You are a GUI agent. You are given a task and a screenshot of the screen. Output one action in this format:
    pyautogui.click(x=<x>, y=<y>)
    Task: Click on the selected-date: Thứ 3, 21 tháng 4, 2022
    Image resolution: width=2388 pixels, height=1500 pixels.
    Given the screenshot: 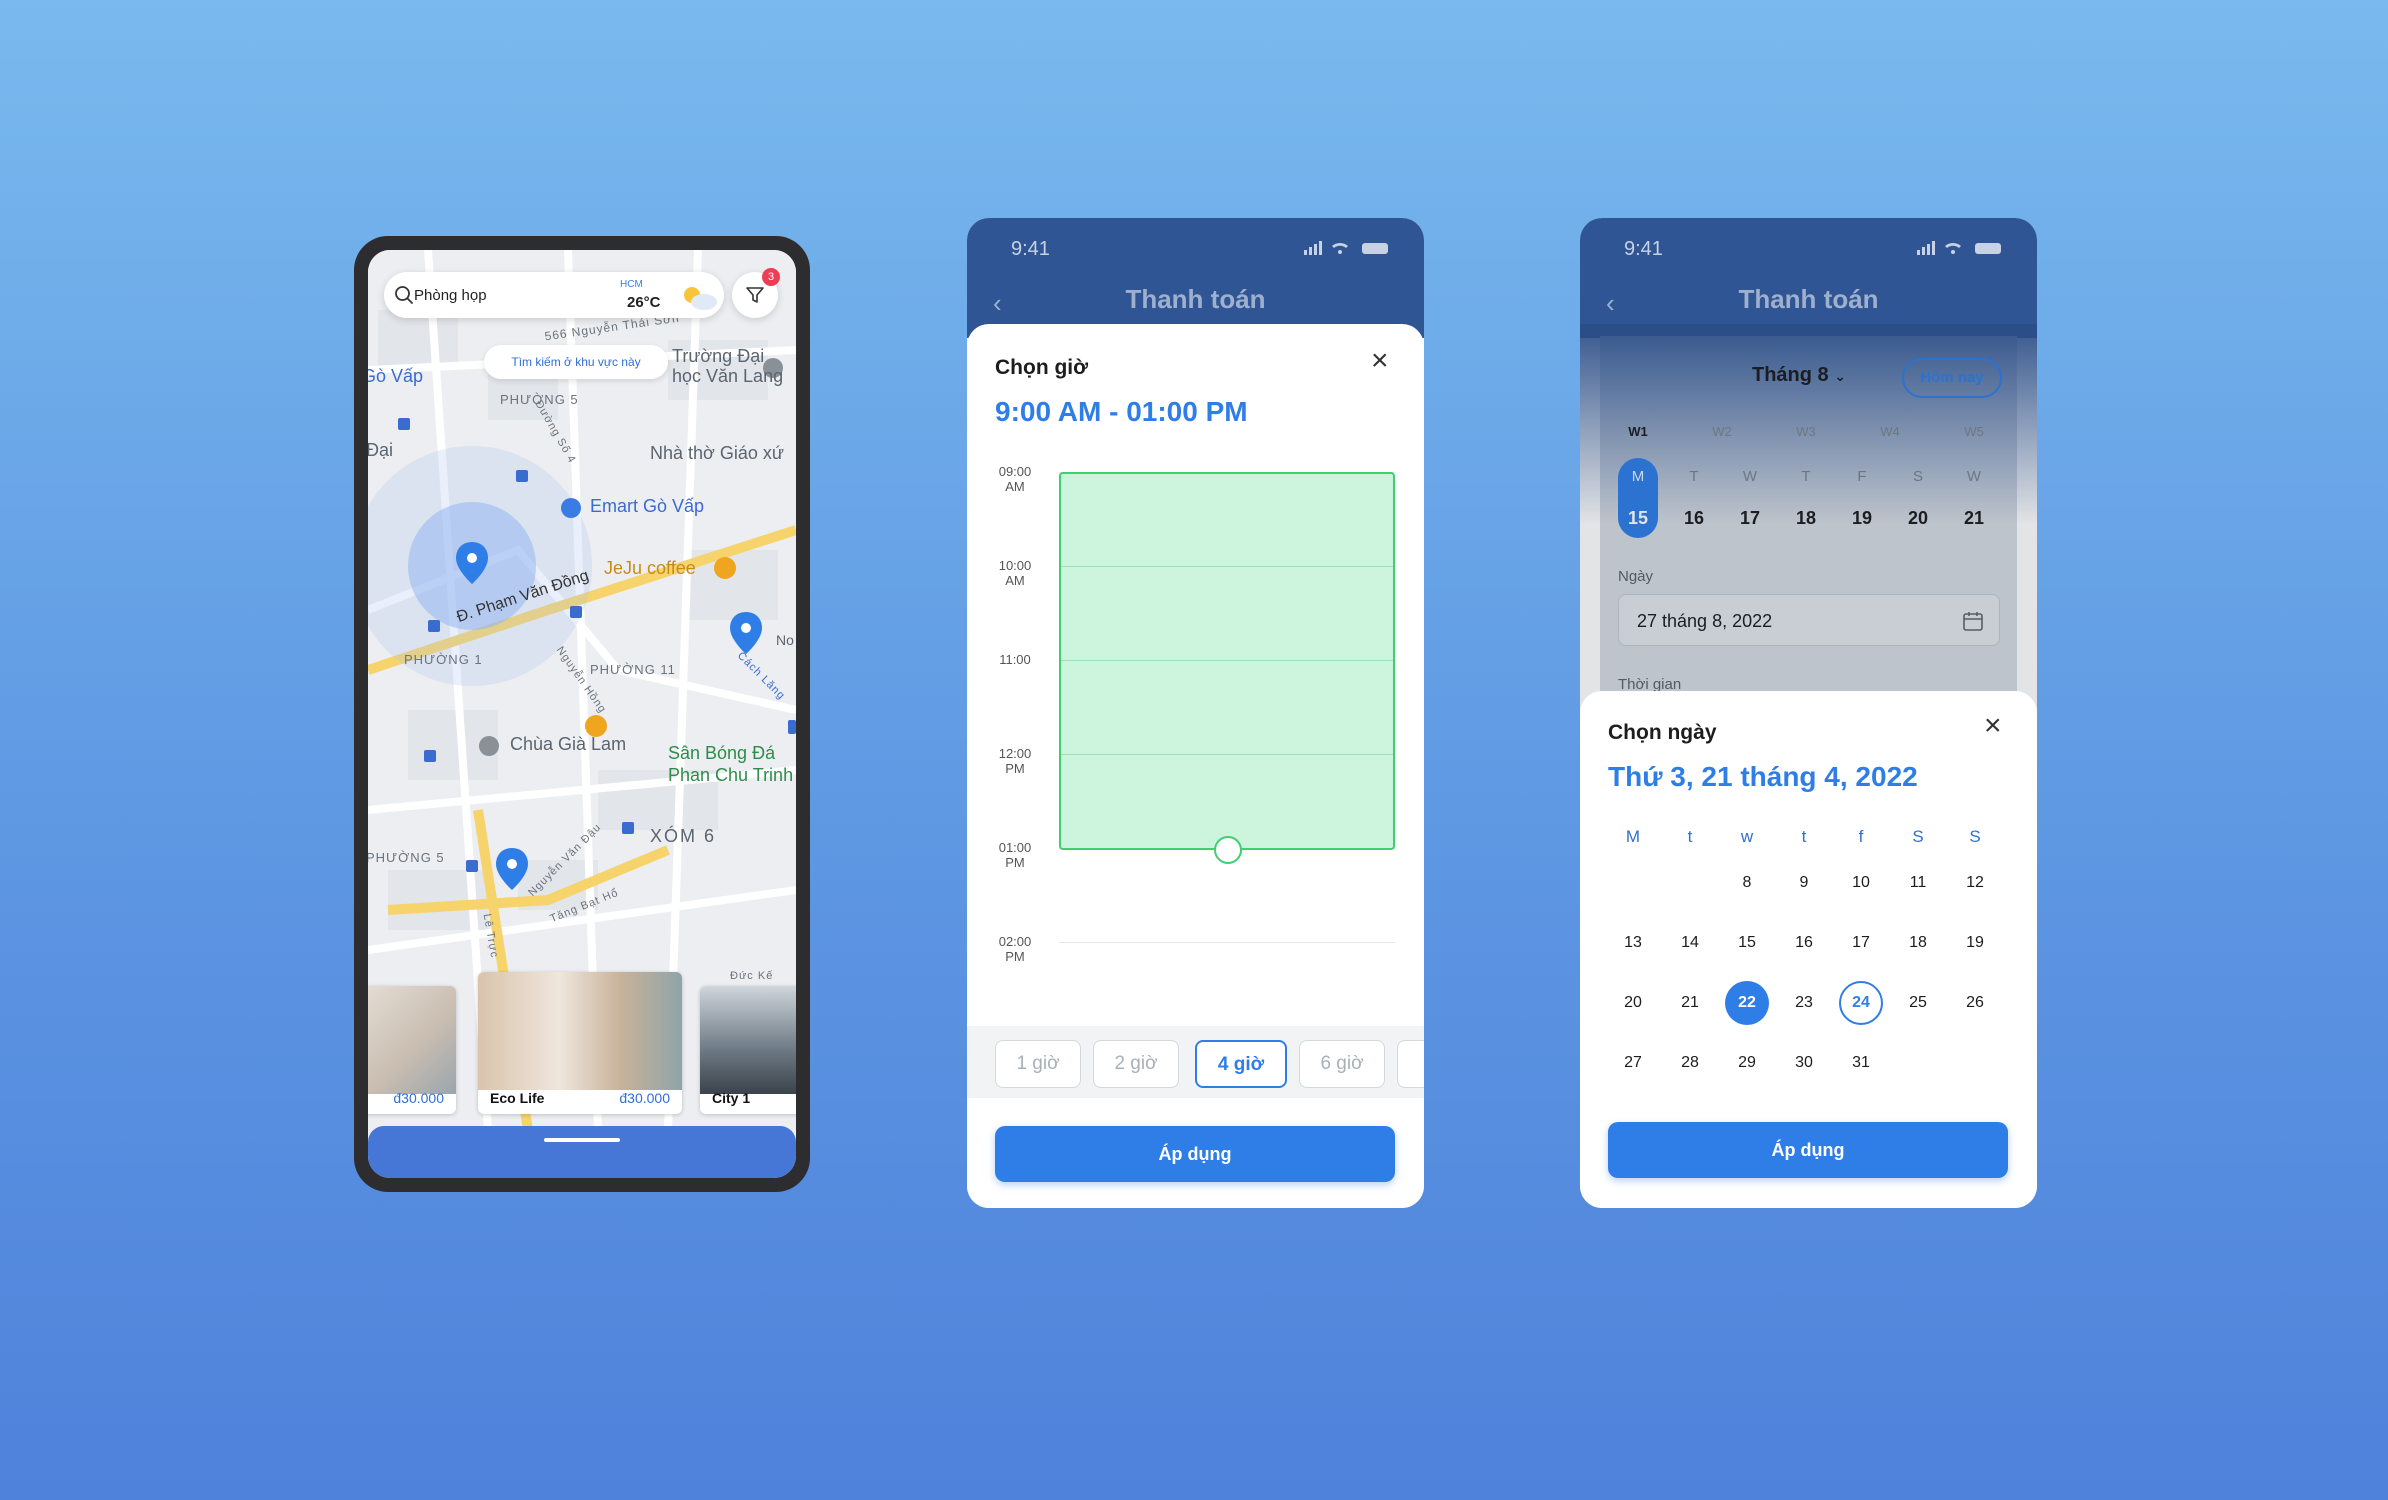 What is the action you would take?
    pyautogui.click(x=1763, y=776)
    